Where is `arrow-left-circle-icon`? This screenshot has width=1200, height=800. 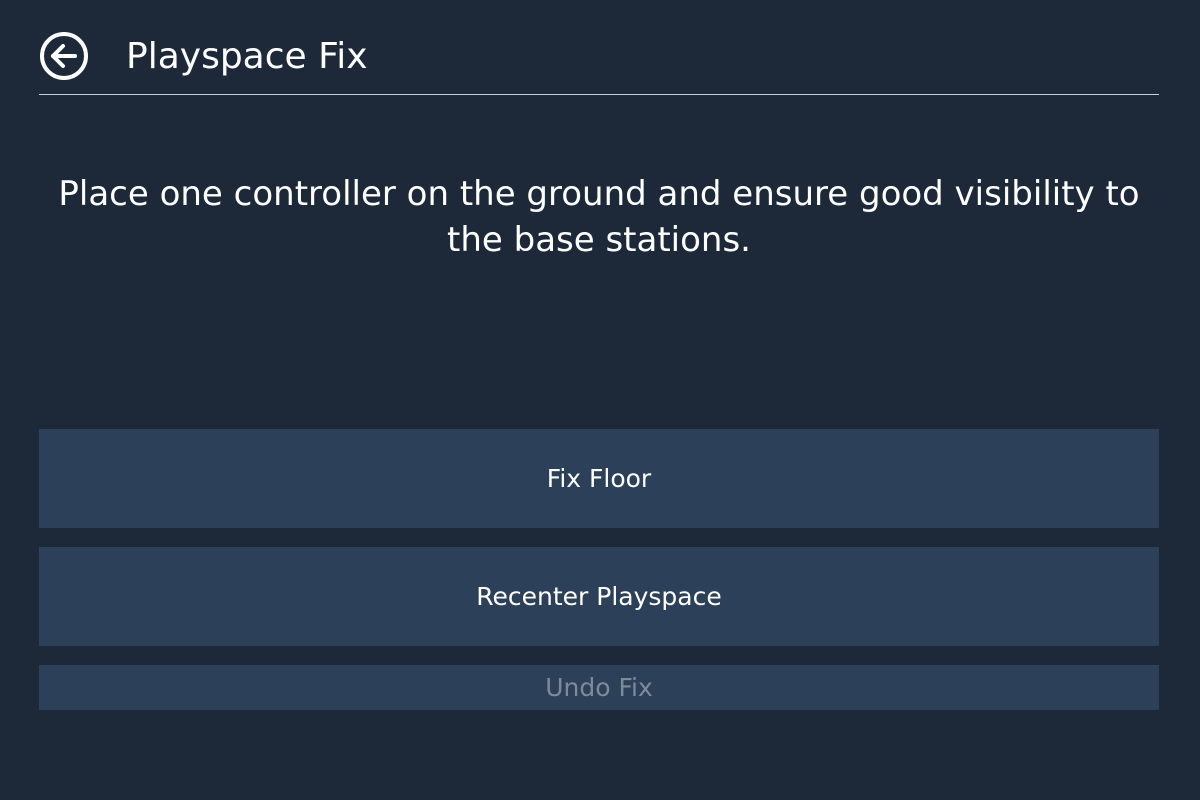 arrow-left-circle-icon is located at coordinates (64, 56).